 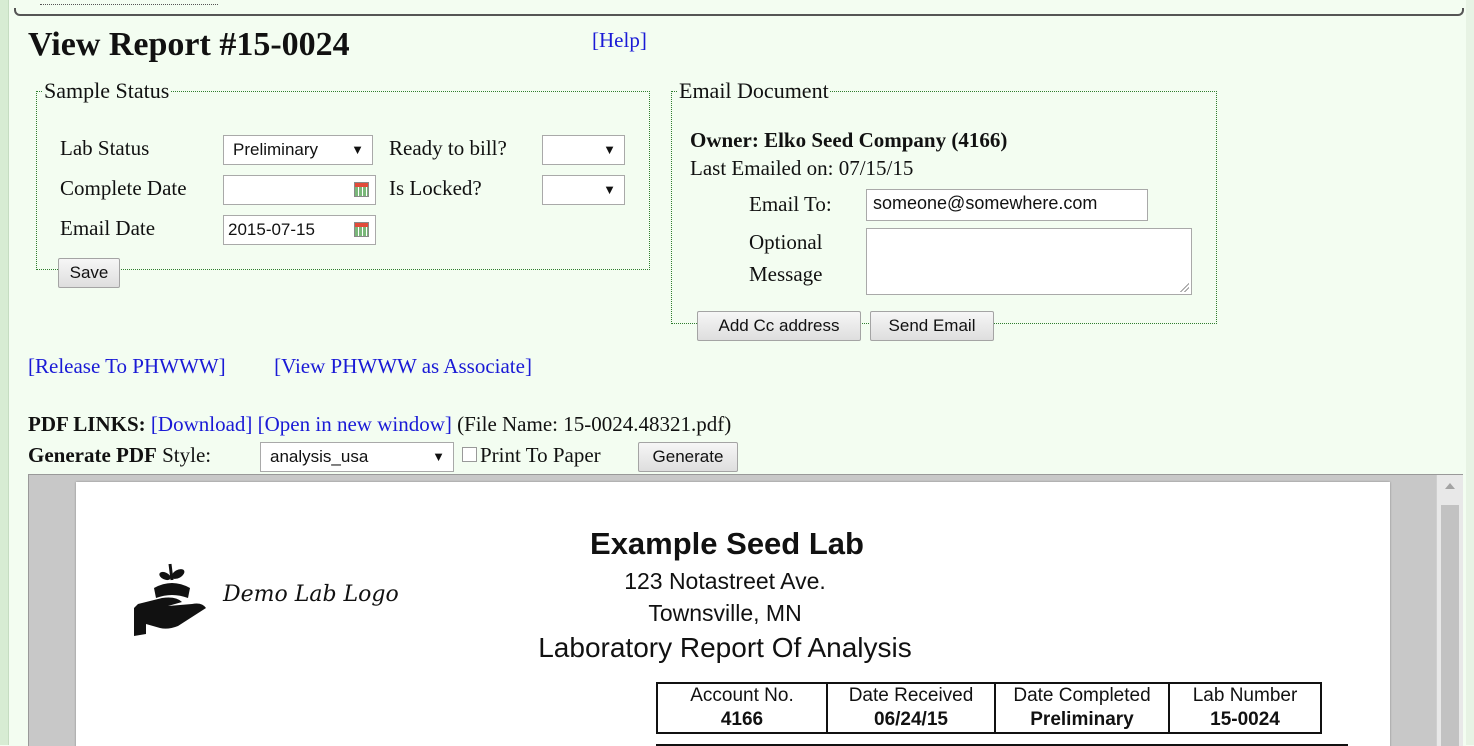 I want to click on view-phwww-as-associate-link: [View PHWWW as Associate], so click(x=403, y=366).